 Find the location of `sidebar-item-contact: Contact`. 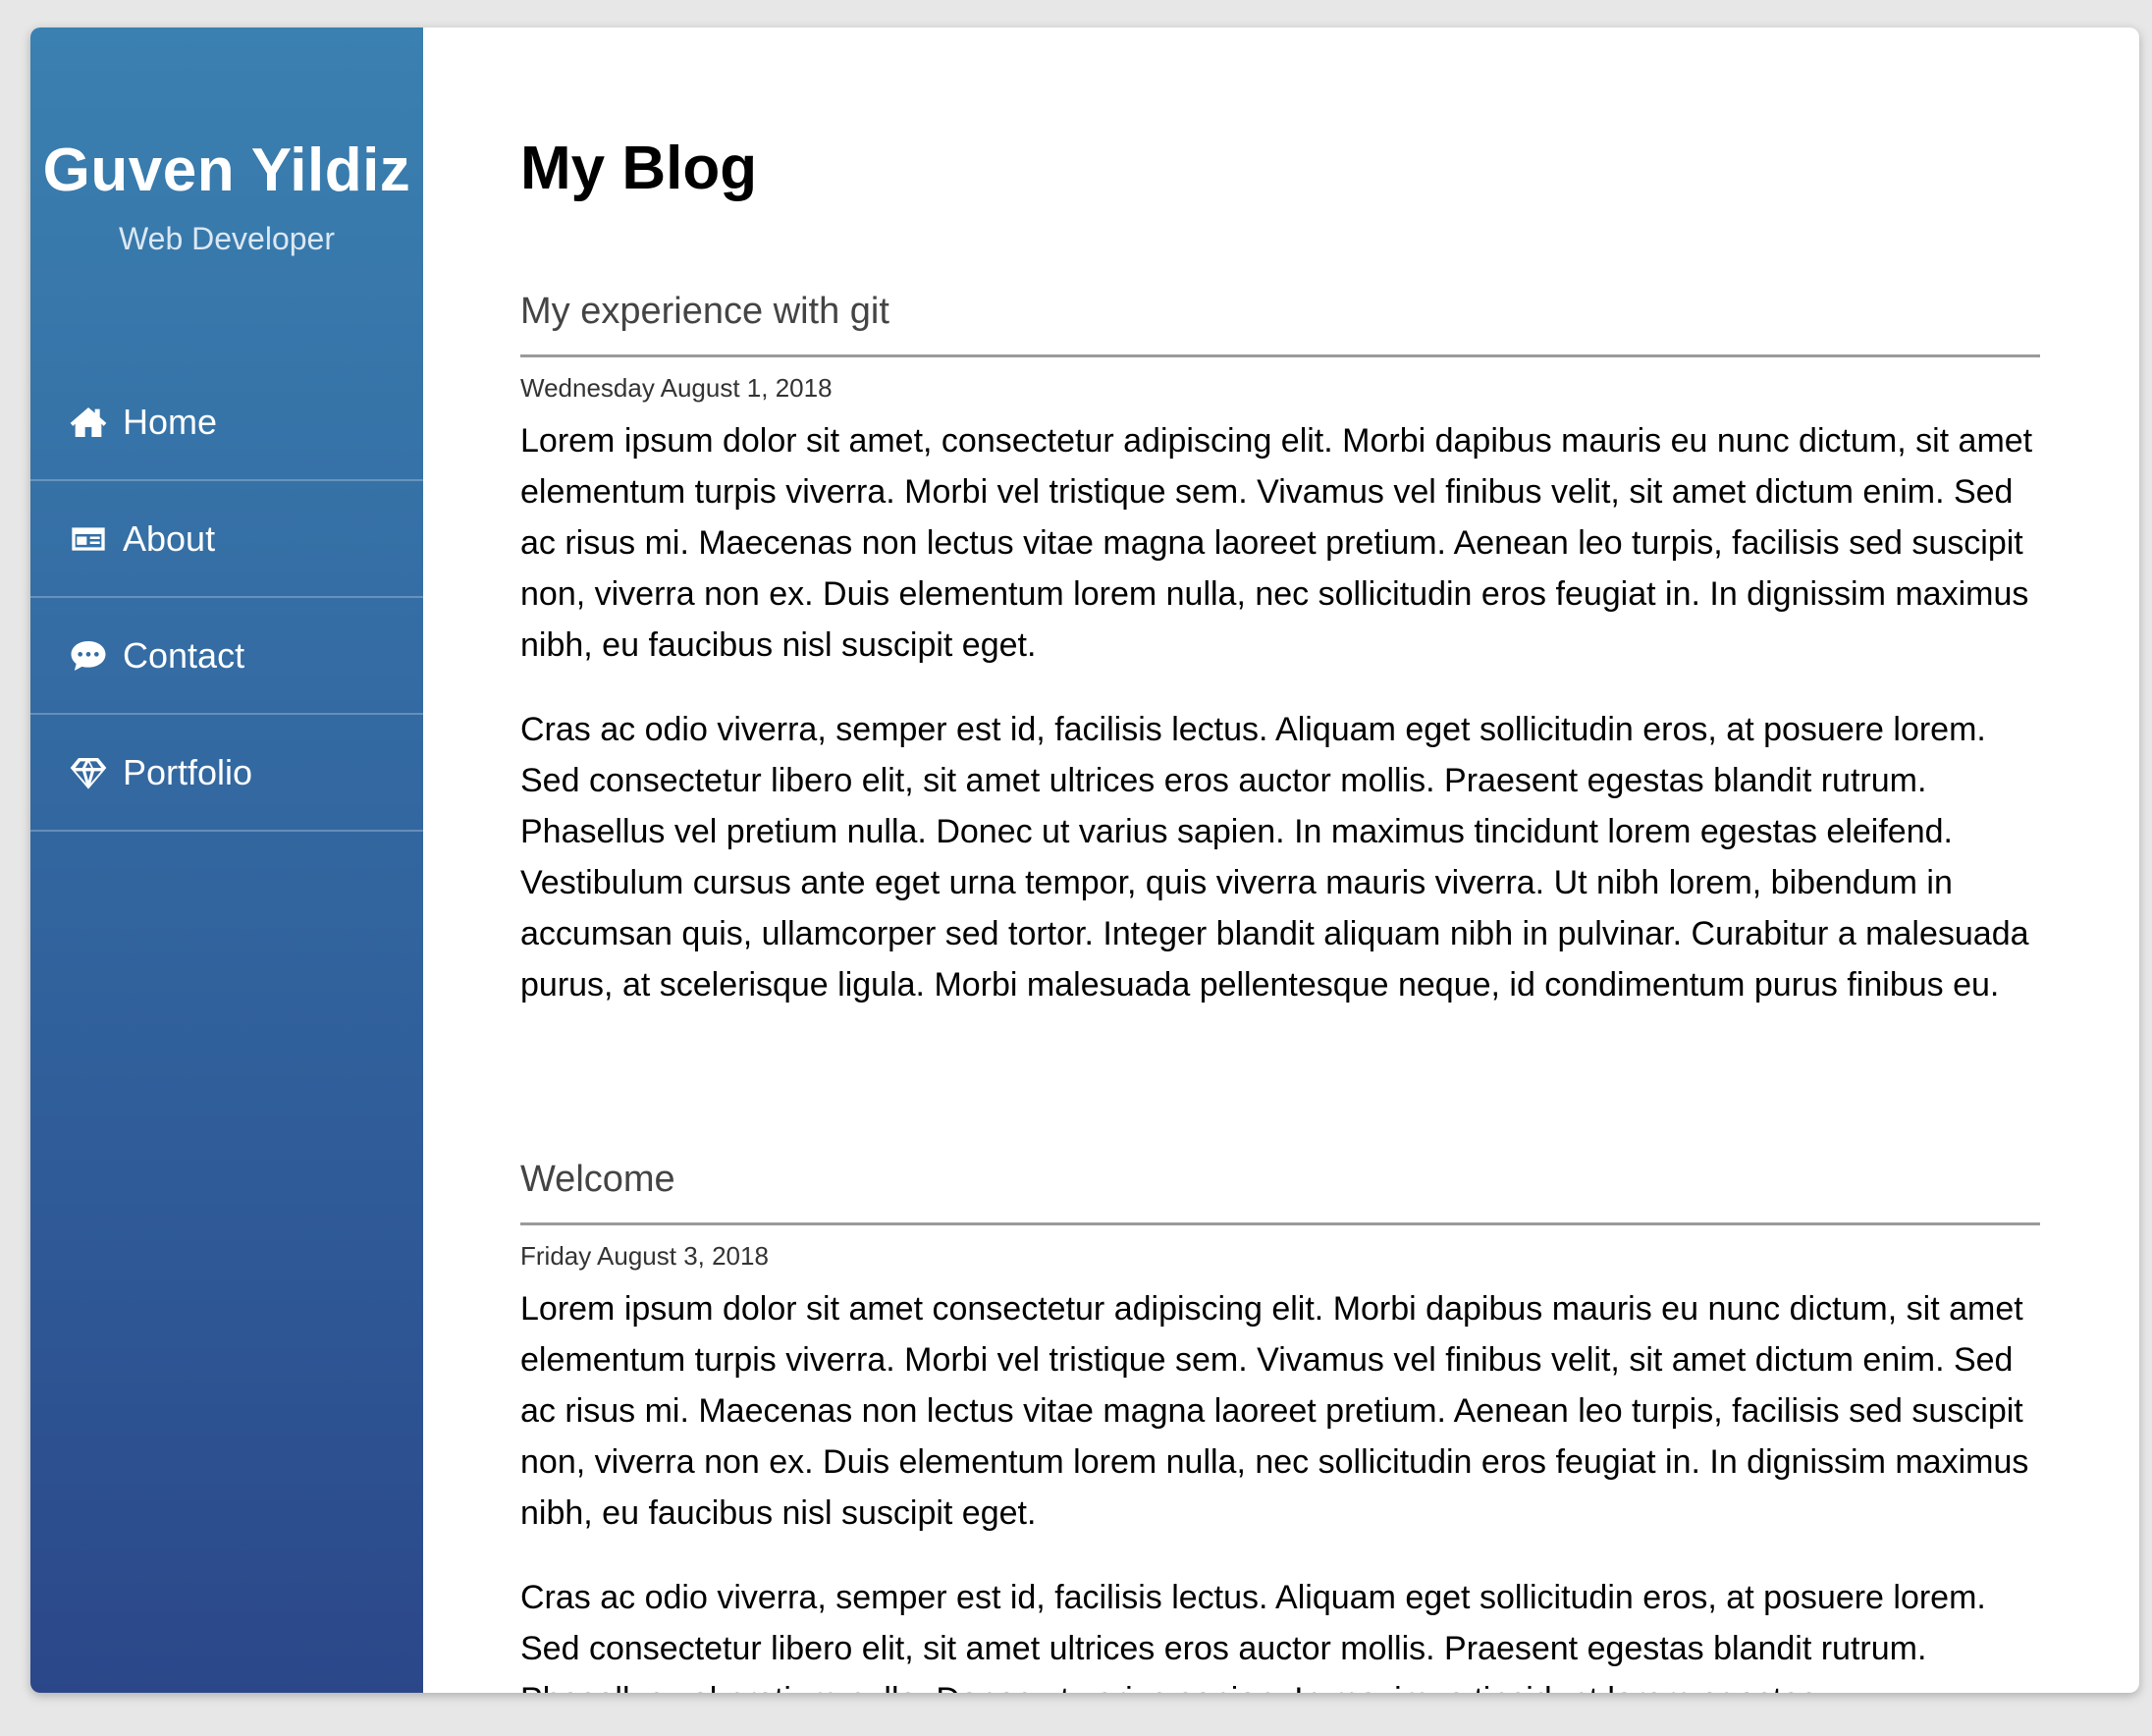

sidebar-item-contact: Contact is located at coordinates (226, 656).